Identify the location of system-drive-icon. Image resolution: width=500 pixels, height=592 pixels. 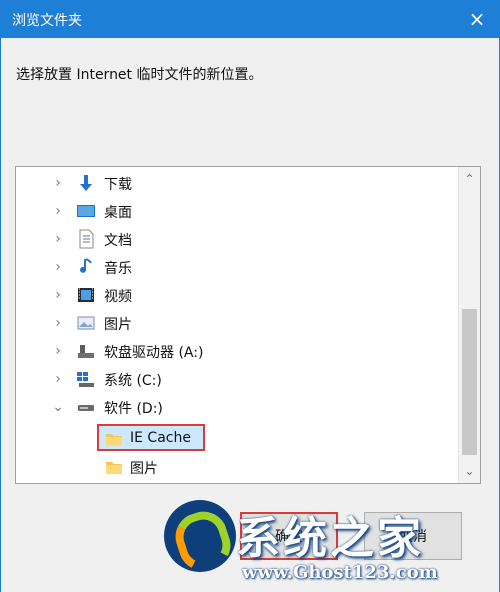
(86, 379).